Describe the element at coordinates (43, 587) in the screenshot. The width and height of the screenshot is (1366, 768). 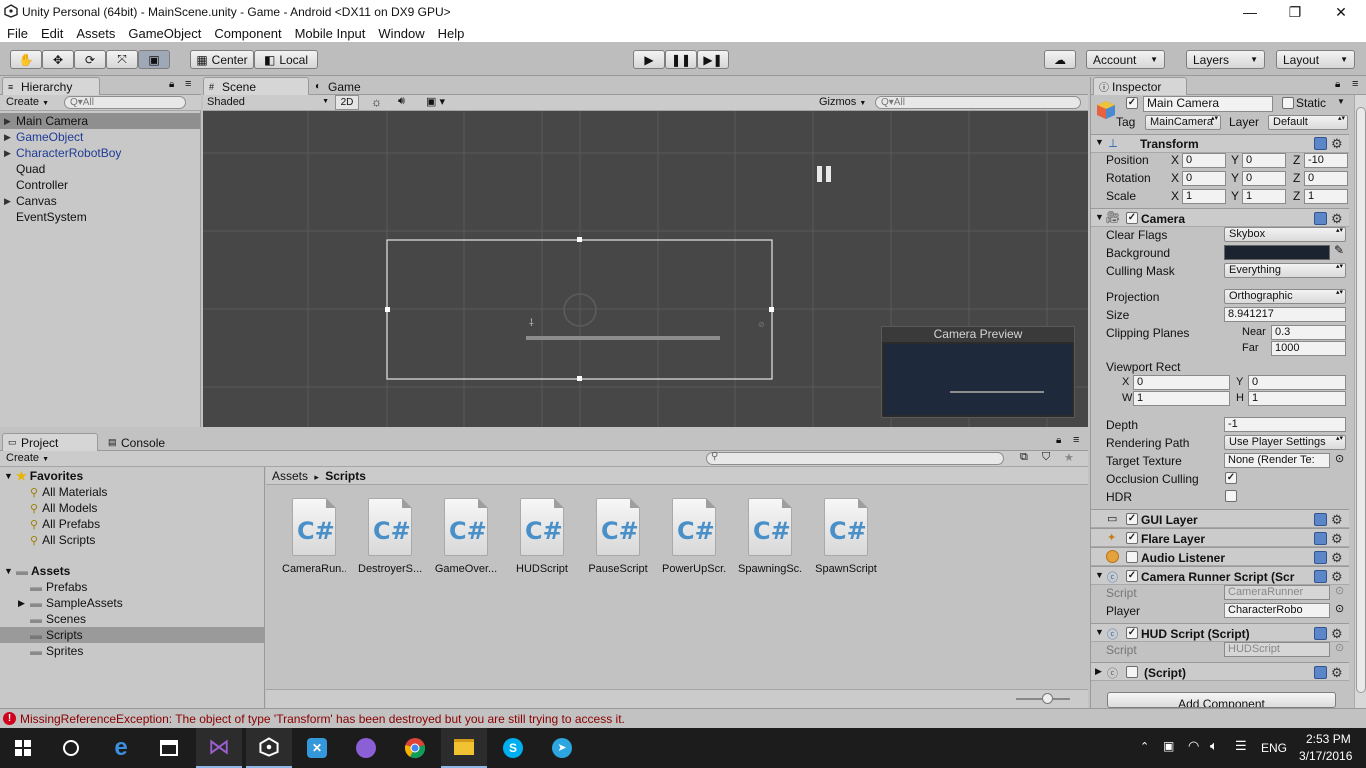
I see `folder-prefabs: ▬ Prefabs` at that location.